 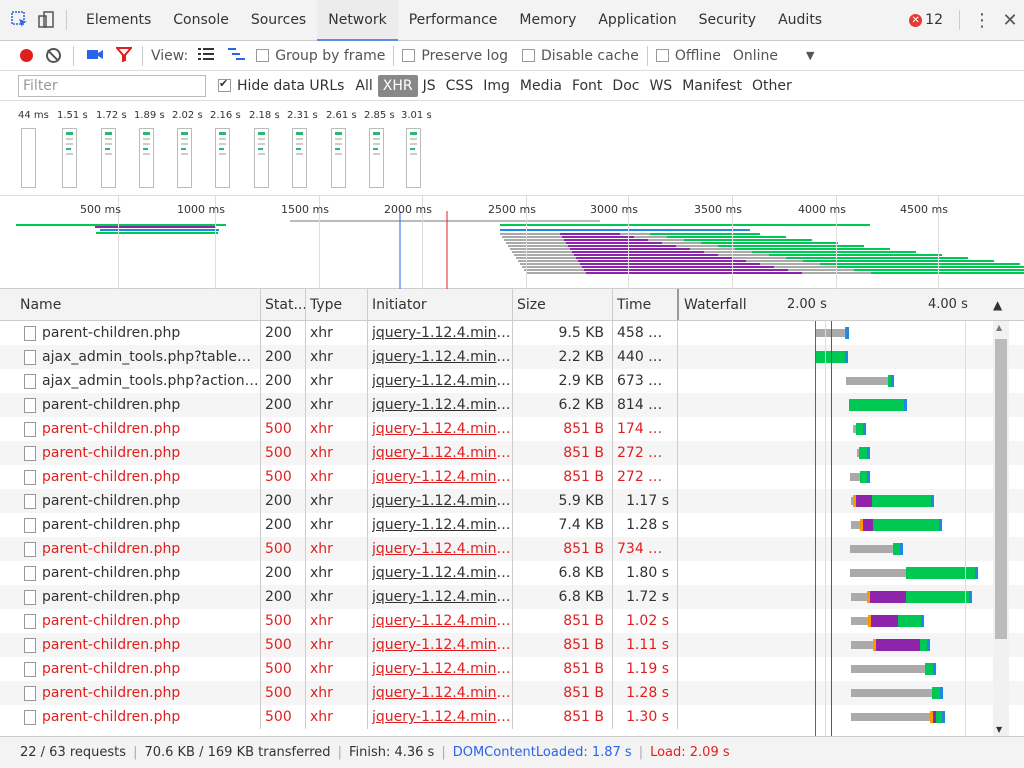 What do you see at coordinates (625, 86) in the screenshot?
I see `filter-type-doc: Doc` at bounding box center [625, 86].